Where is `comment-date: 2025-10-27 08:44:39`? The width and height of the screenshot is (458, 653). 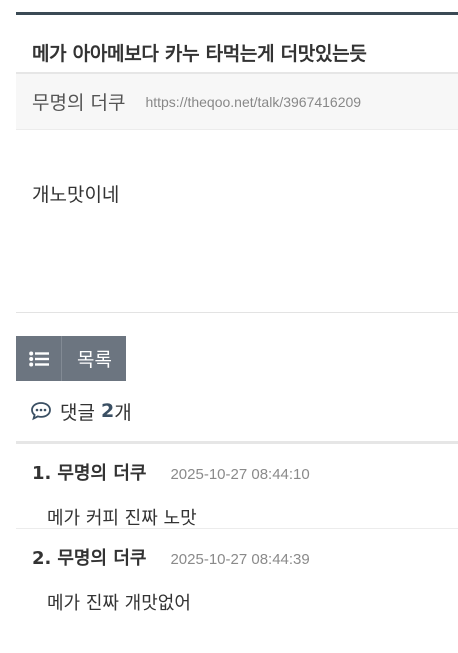 comment-date: 2025-10-27 08:44:39 is located at coordinates (240, 559).